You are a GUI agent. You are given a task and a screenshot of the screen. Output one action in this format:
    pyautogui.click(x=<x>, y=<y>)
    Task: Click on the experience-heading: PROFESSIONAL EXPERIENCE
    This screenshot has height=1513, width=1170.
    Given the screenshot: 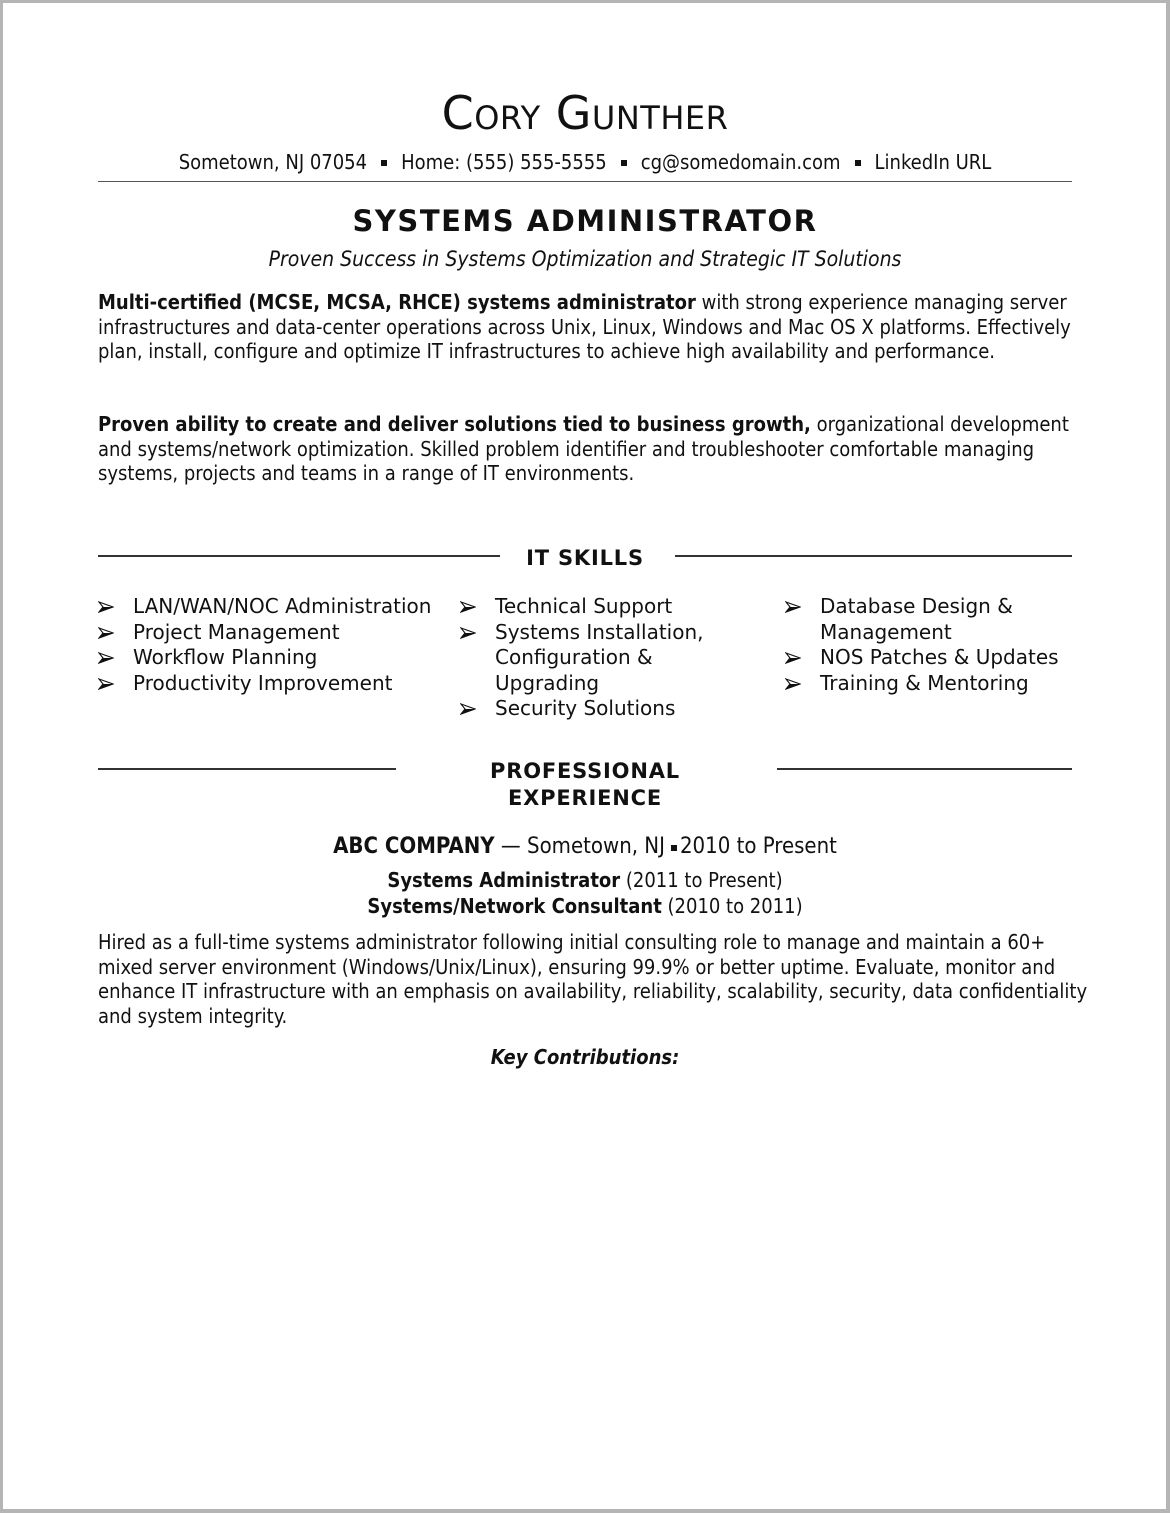 What is the action you would take?
    pyautogui.click(x=585, y=785)
    